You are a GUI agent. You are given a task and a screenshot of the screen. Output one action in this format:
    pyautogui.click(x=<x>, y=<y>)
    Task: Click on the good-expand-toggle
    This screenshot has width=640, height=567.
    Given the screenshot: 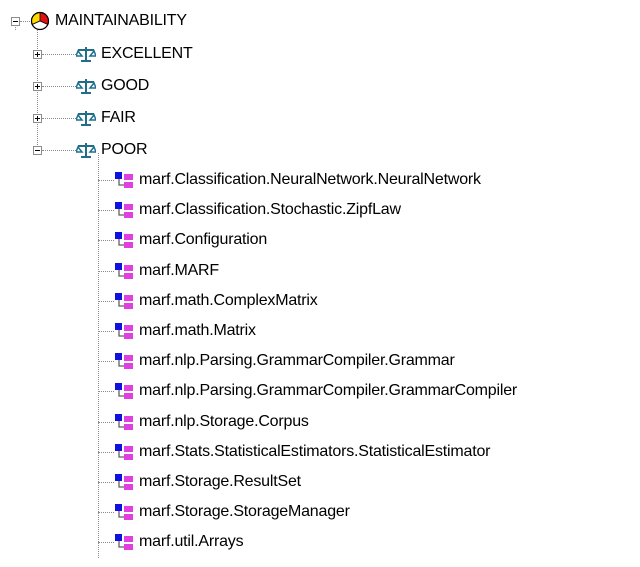 What is the action you would take?
    pyautogui.click(x=37, y=86)
    